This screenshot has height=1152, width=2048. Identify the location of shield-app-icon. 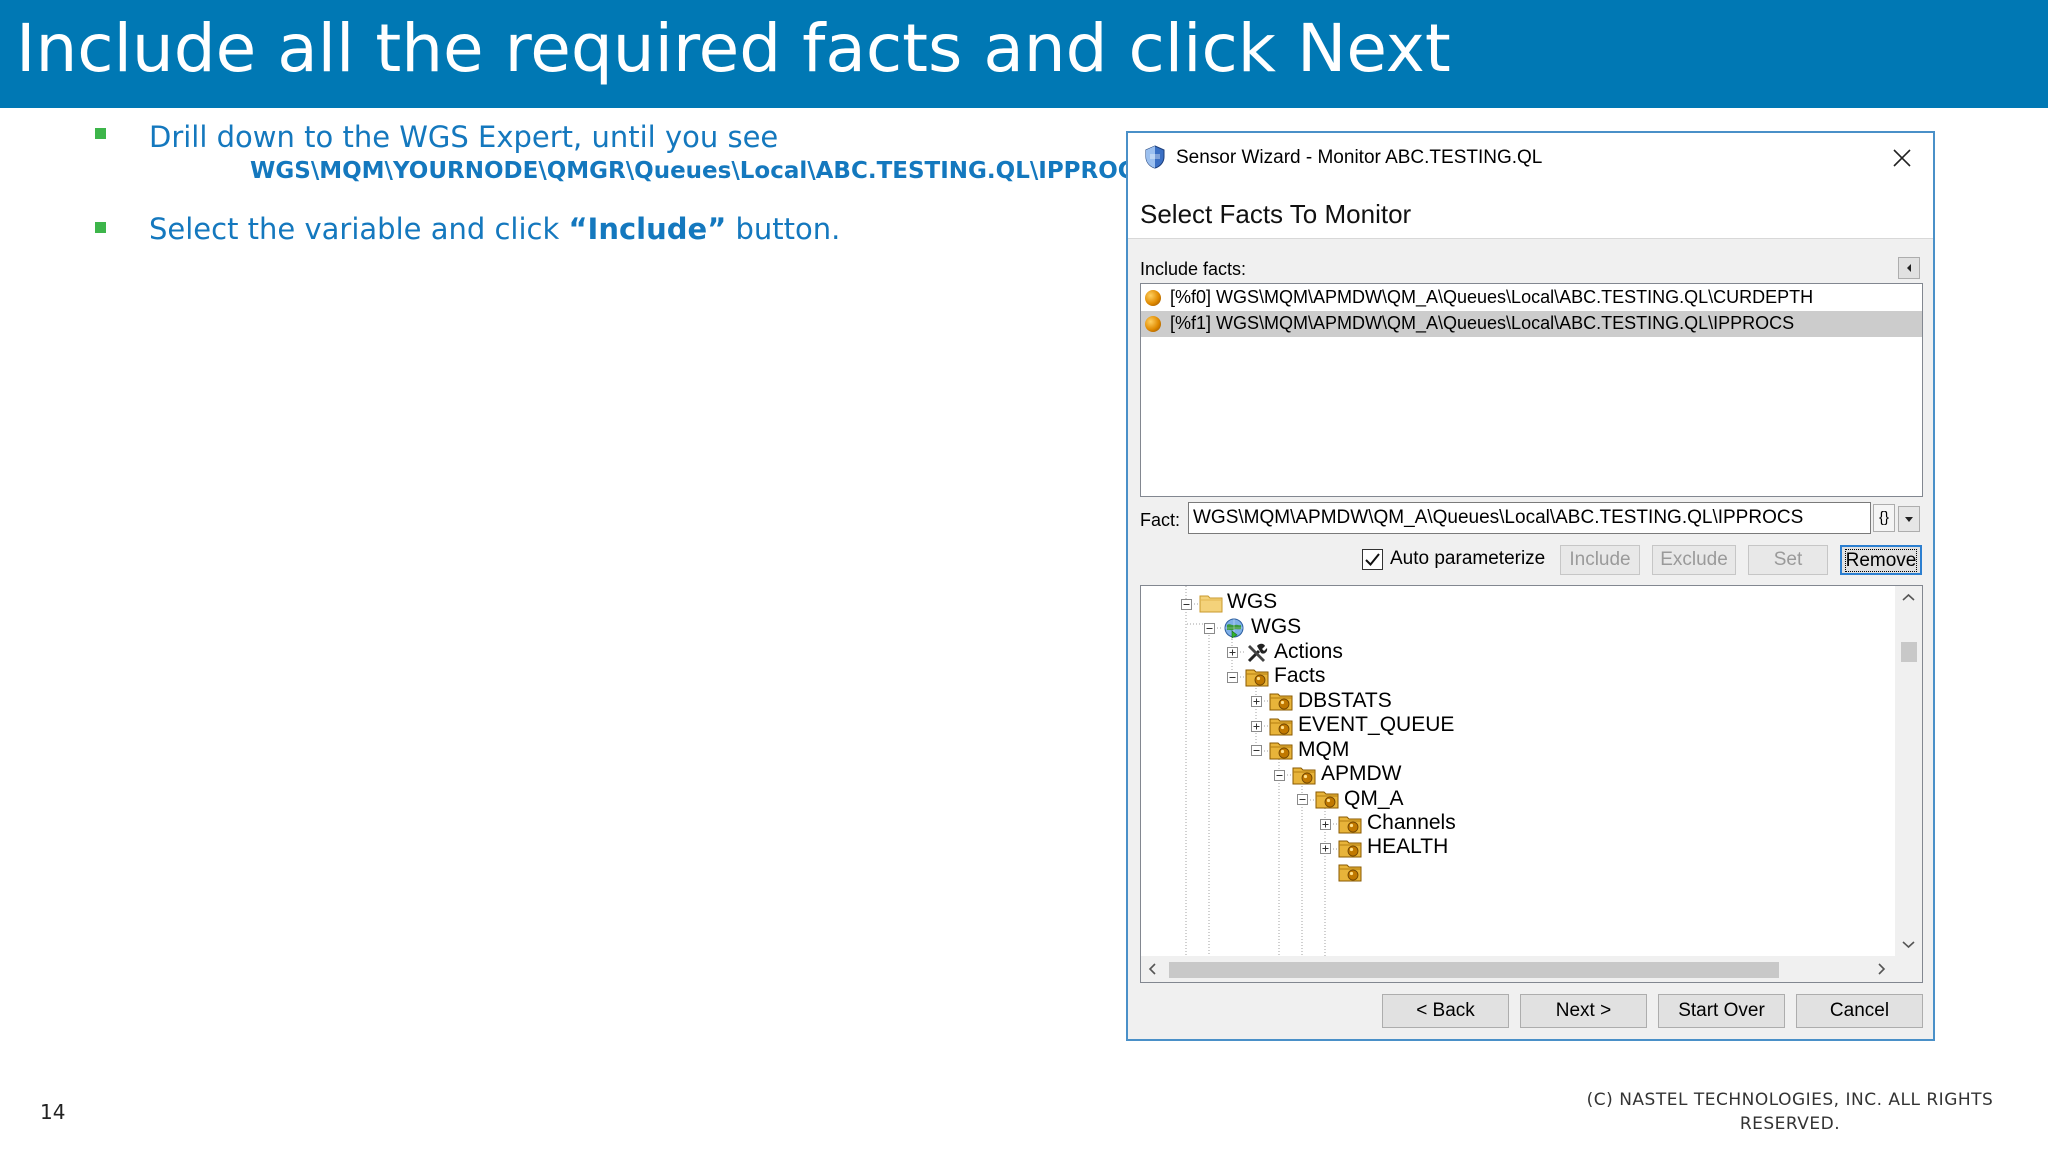
(1155, 157).